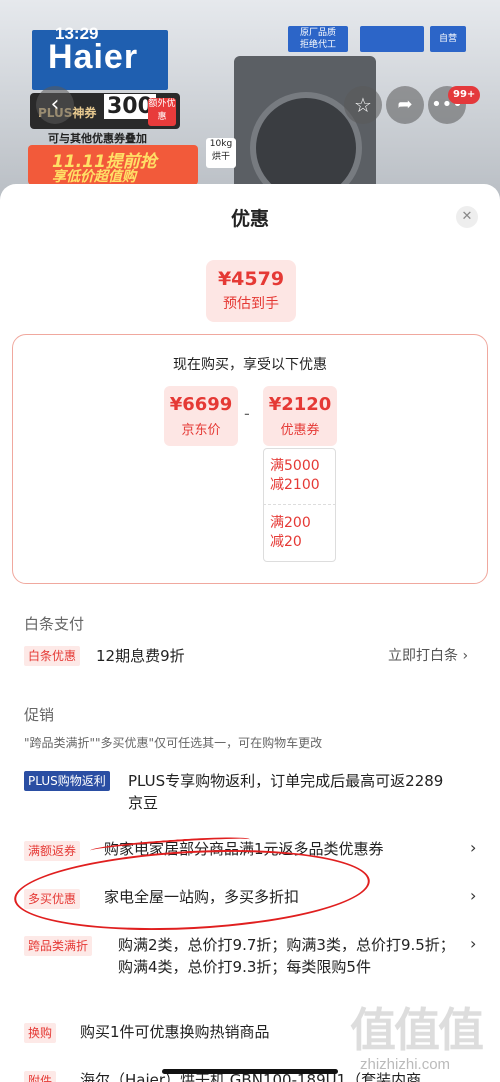 This screenshot has width=500, height=1082. Describe the element at coordinates (317, 45) in the screenshot. I see `tag-line-2: 拒绝代工` at that location.